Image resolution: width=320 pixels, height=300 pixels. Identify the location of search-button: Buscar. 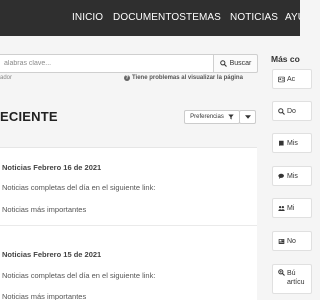
(235, 63).